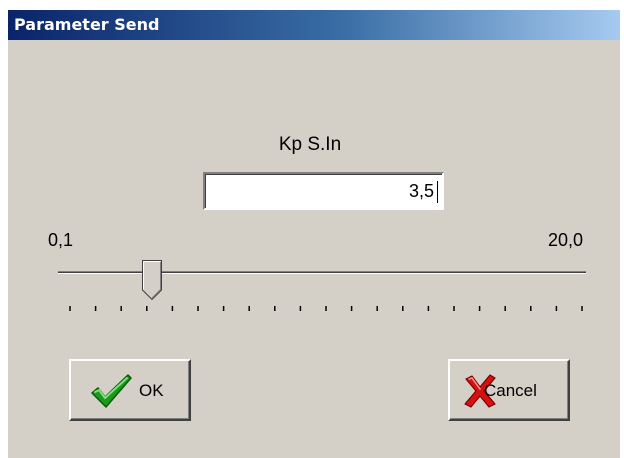  I want to click on slider-thumb, so click(152, 280).